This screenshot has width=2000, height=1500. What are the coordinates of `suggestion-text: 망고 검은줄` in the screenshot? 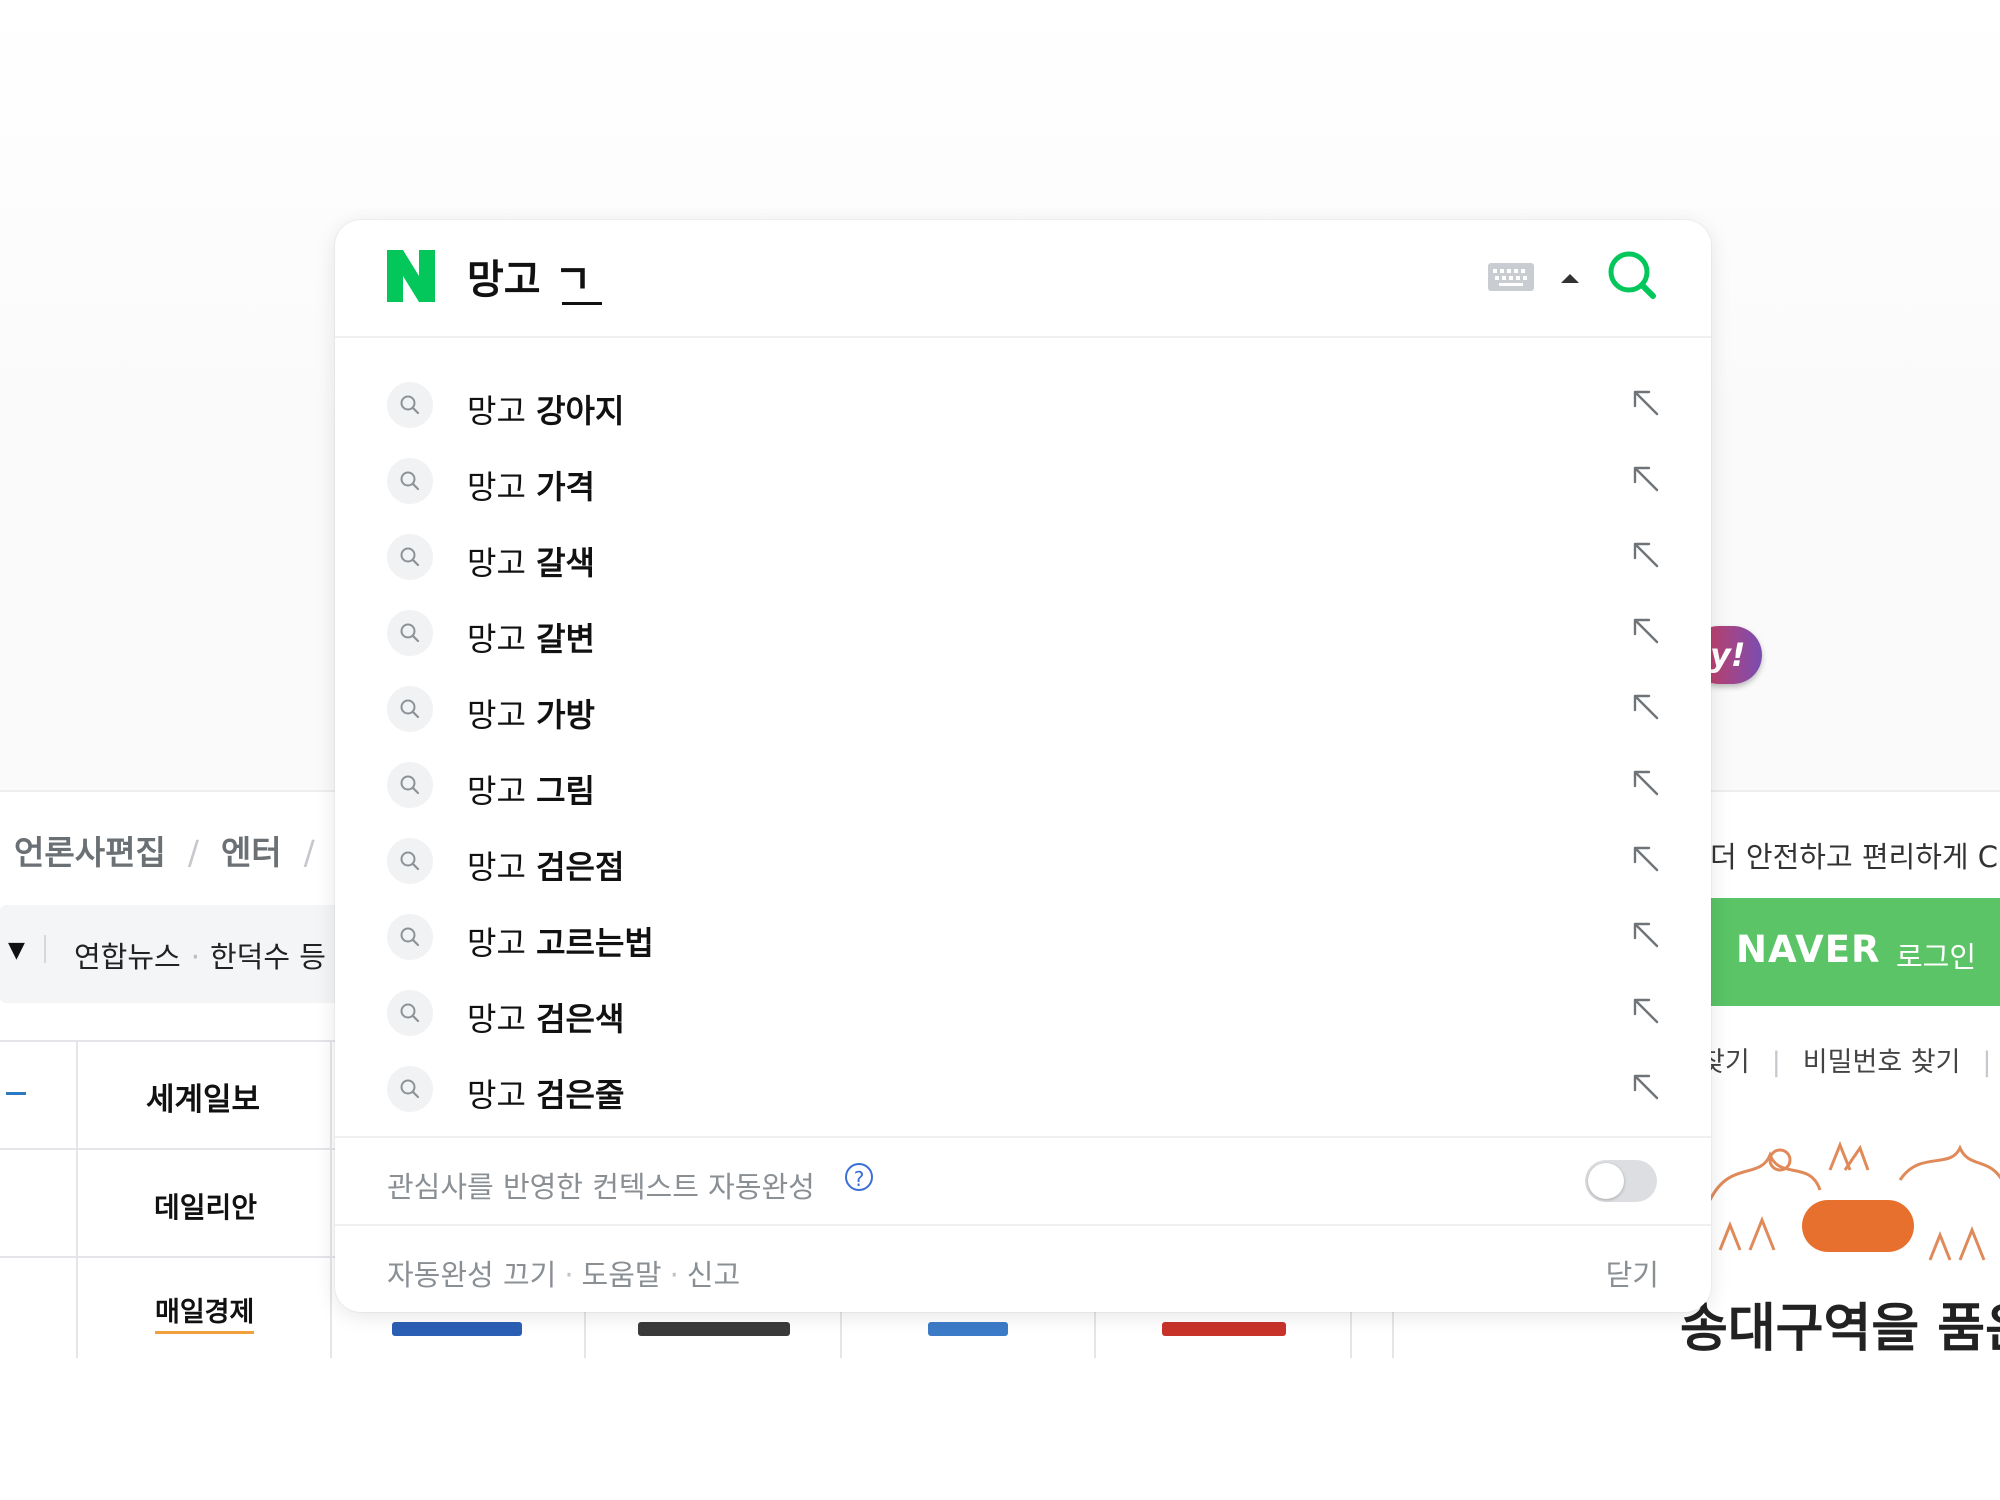 It's located at (545, 1093).